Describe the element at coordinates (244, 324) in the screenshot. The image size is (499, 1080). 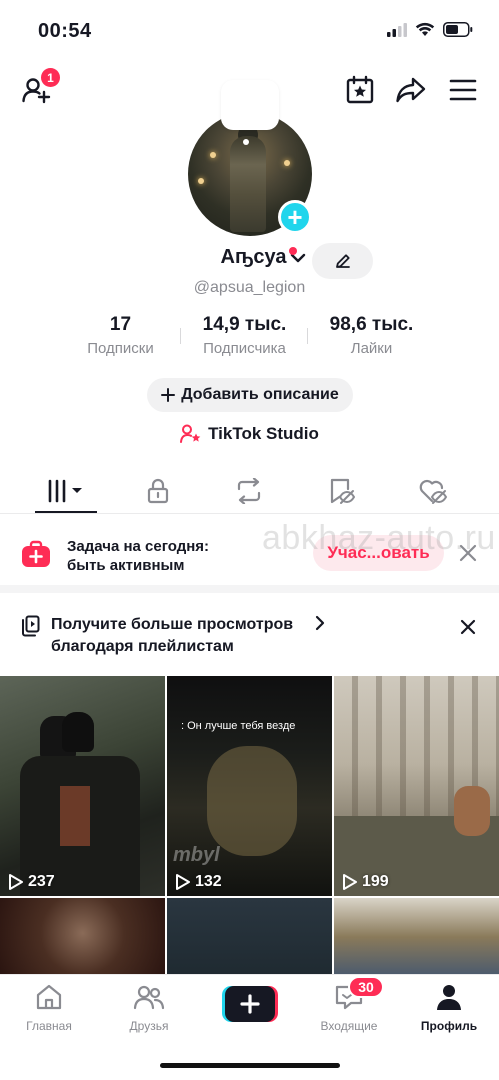
I see `stat-value: 14,9 тыс.` at that location.